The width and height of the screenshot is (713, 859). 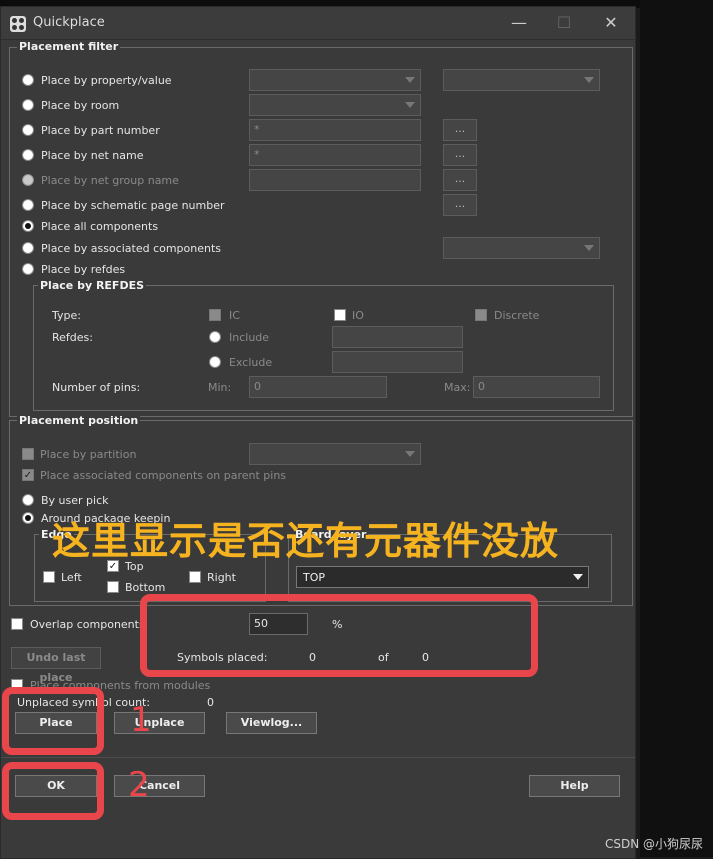 What do you see at coordinates (215, 337) in the screenshot?
I see `radio-include` at bounding box center [215, 337].